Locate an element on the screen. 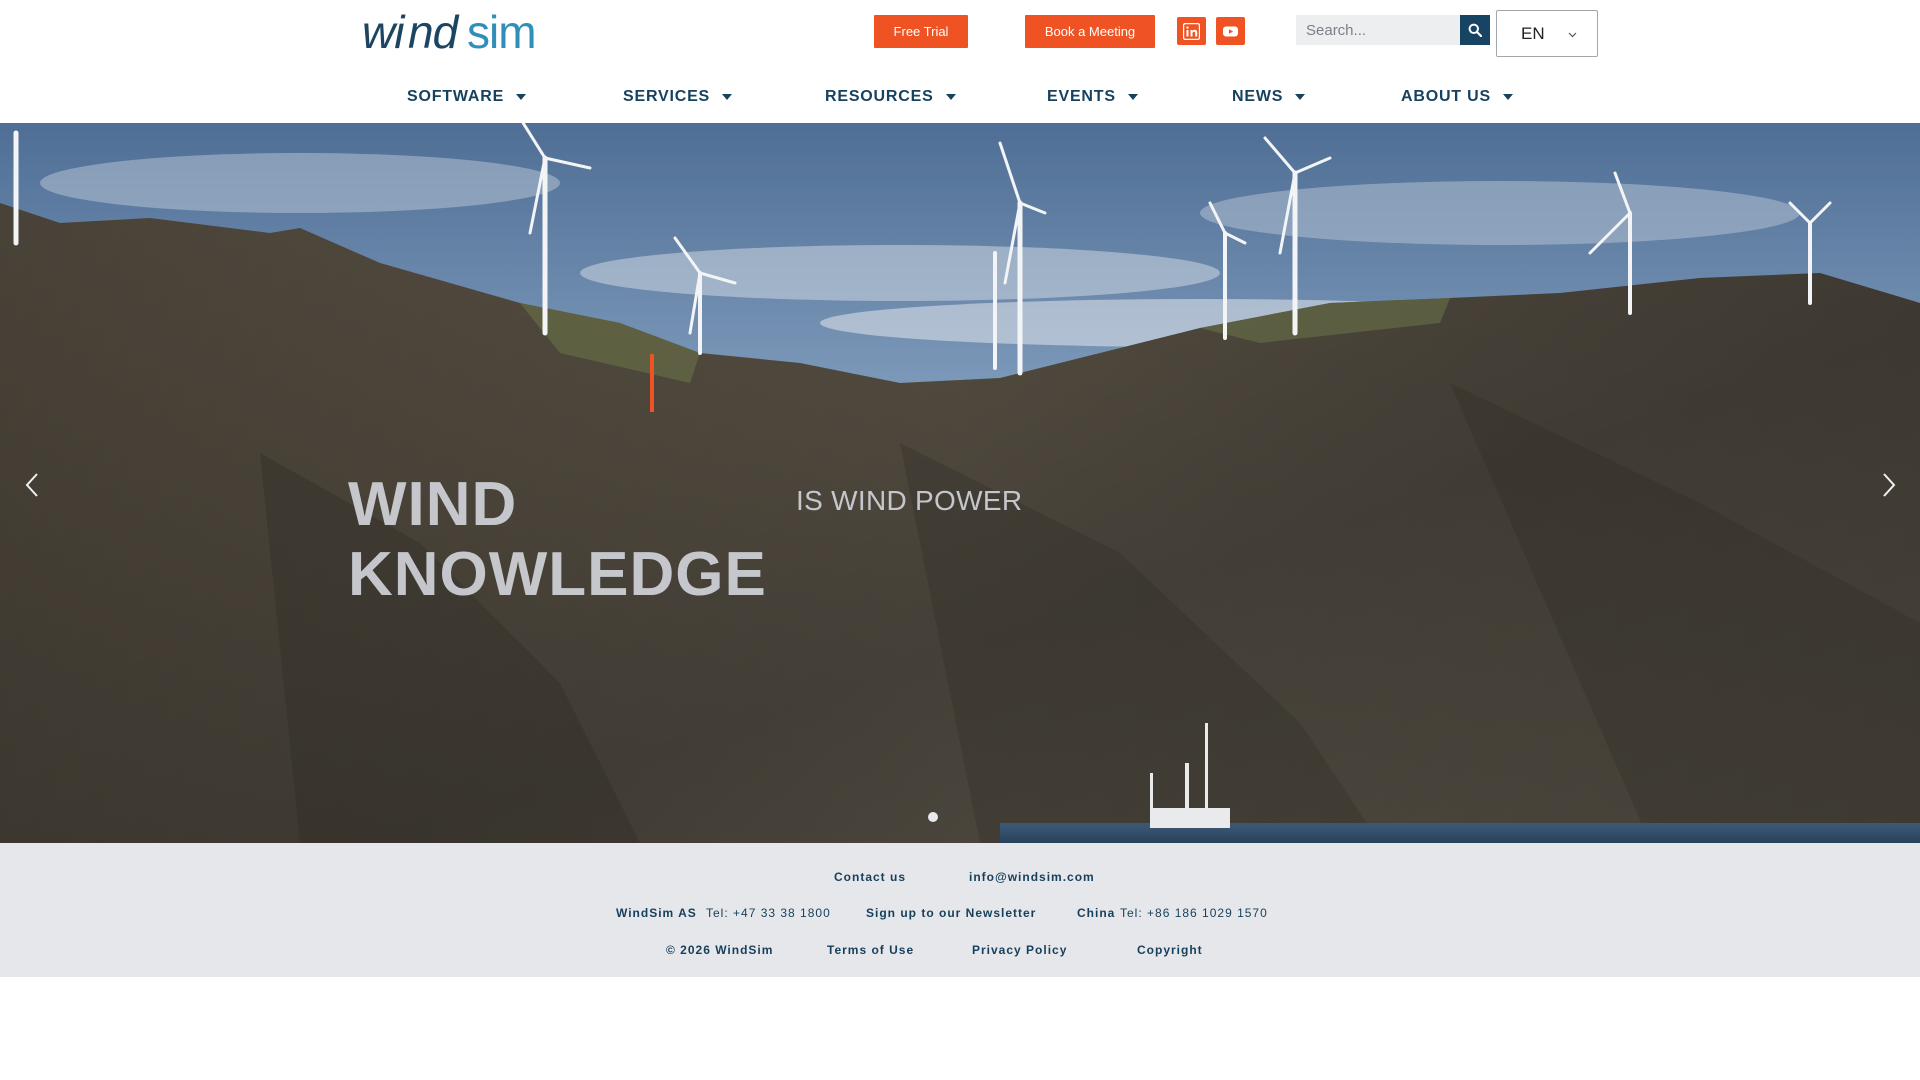 Image resolution: width=1920 pixels, height=1080 pixels. hero-title-line-2: KNOWLEDGE is located at coordinates (557, 574).